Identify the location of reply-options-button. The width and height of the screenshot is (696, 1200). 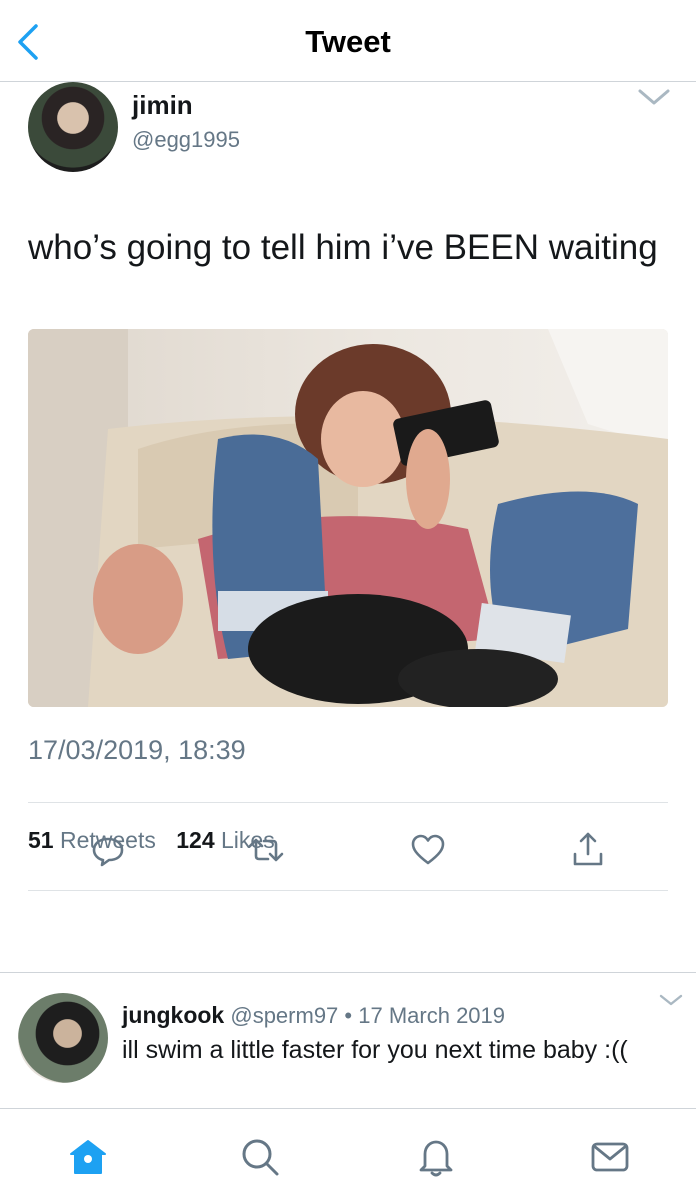
(671, 1000).